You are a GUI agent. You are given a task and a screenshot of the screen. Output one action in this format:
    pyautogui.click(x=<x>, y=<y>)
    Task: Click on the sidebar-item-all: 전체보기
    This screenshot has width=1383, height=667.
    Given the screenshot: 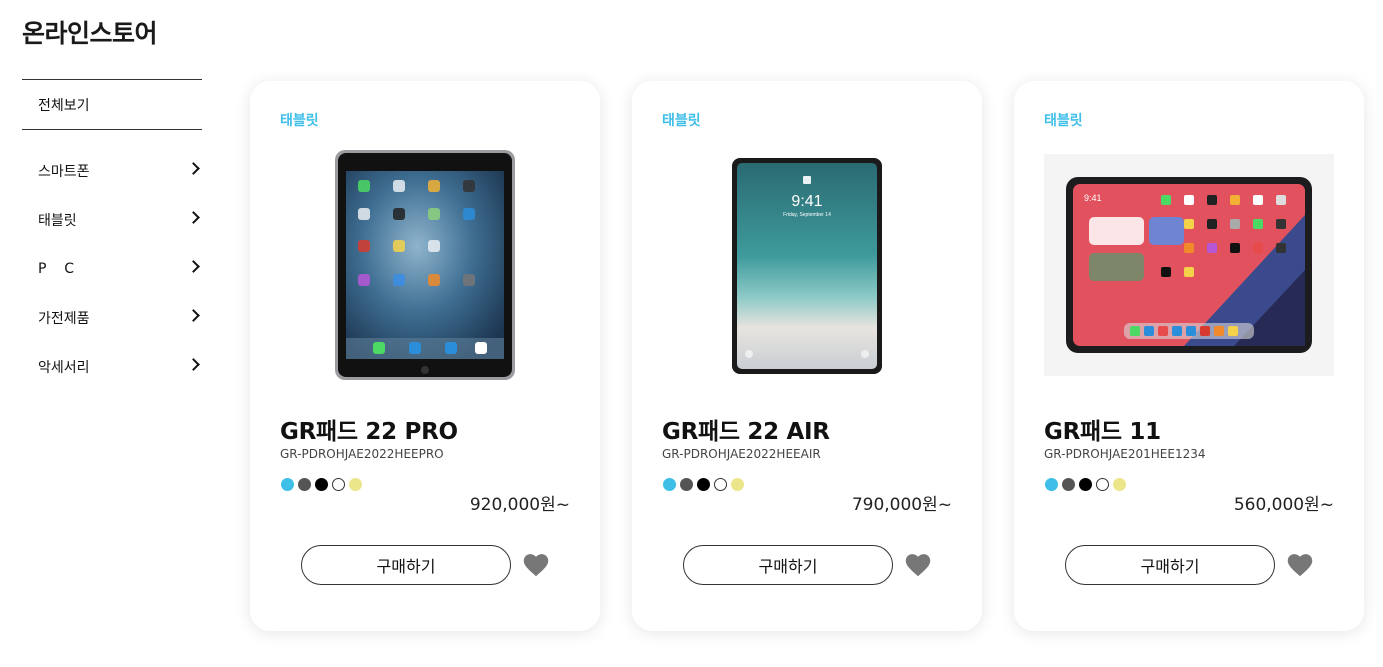 What is the action you would take?
    pyautogui.click(x=112, y=104)
    